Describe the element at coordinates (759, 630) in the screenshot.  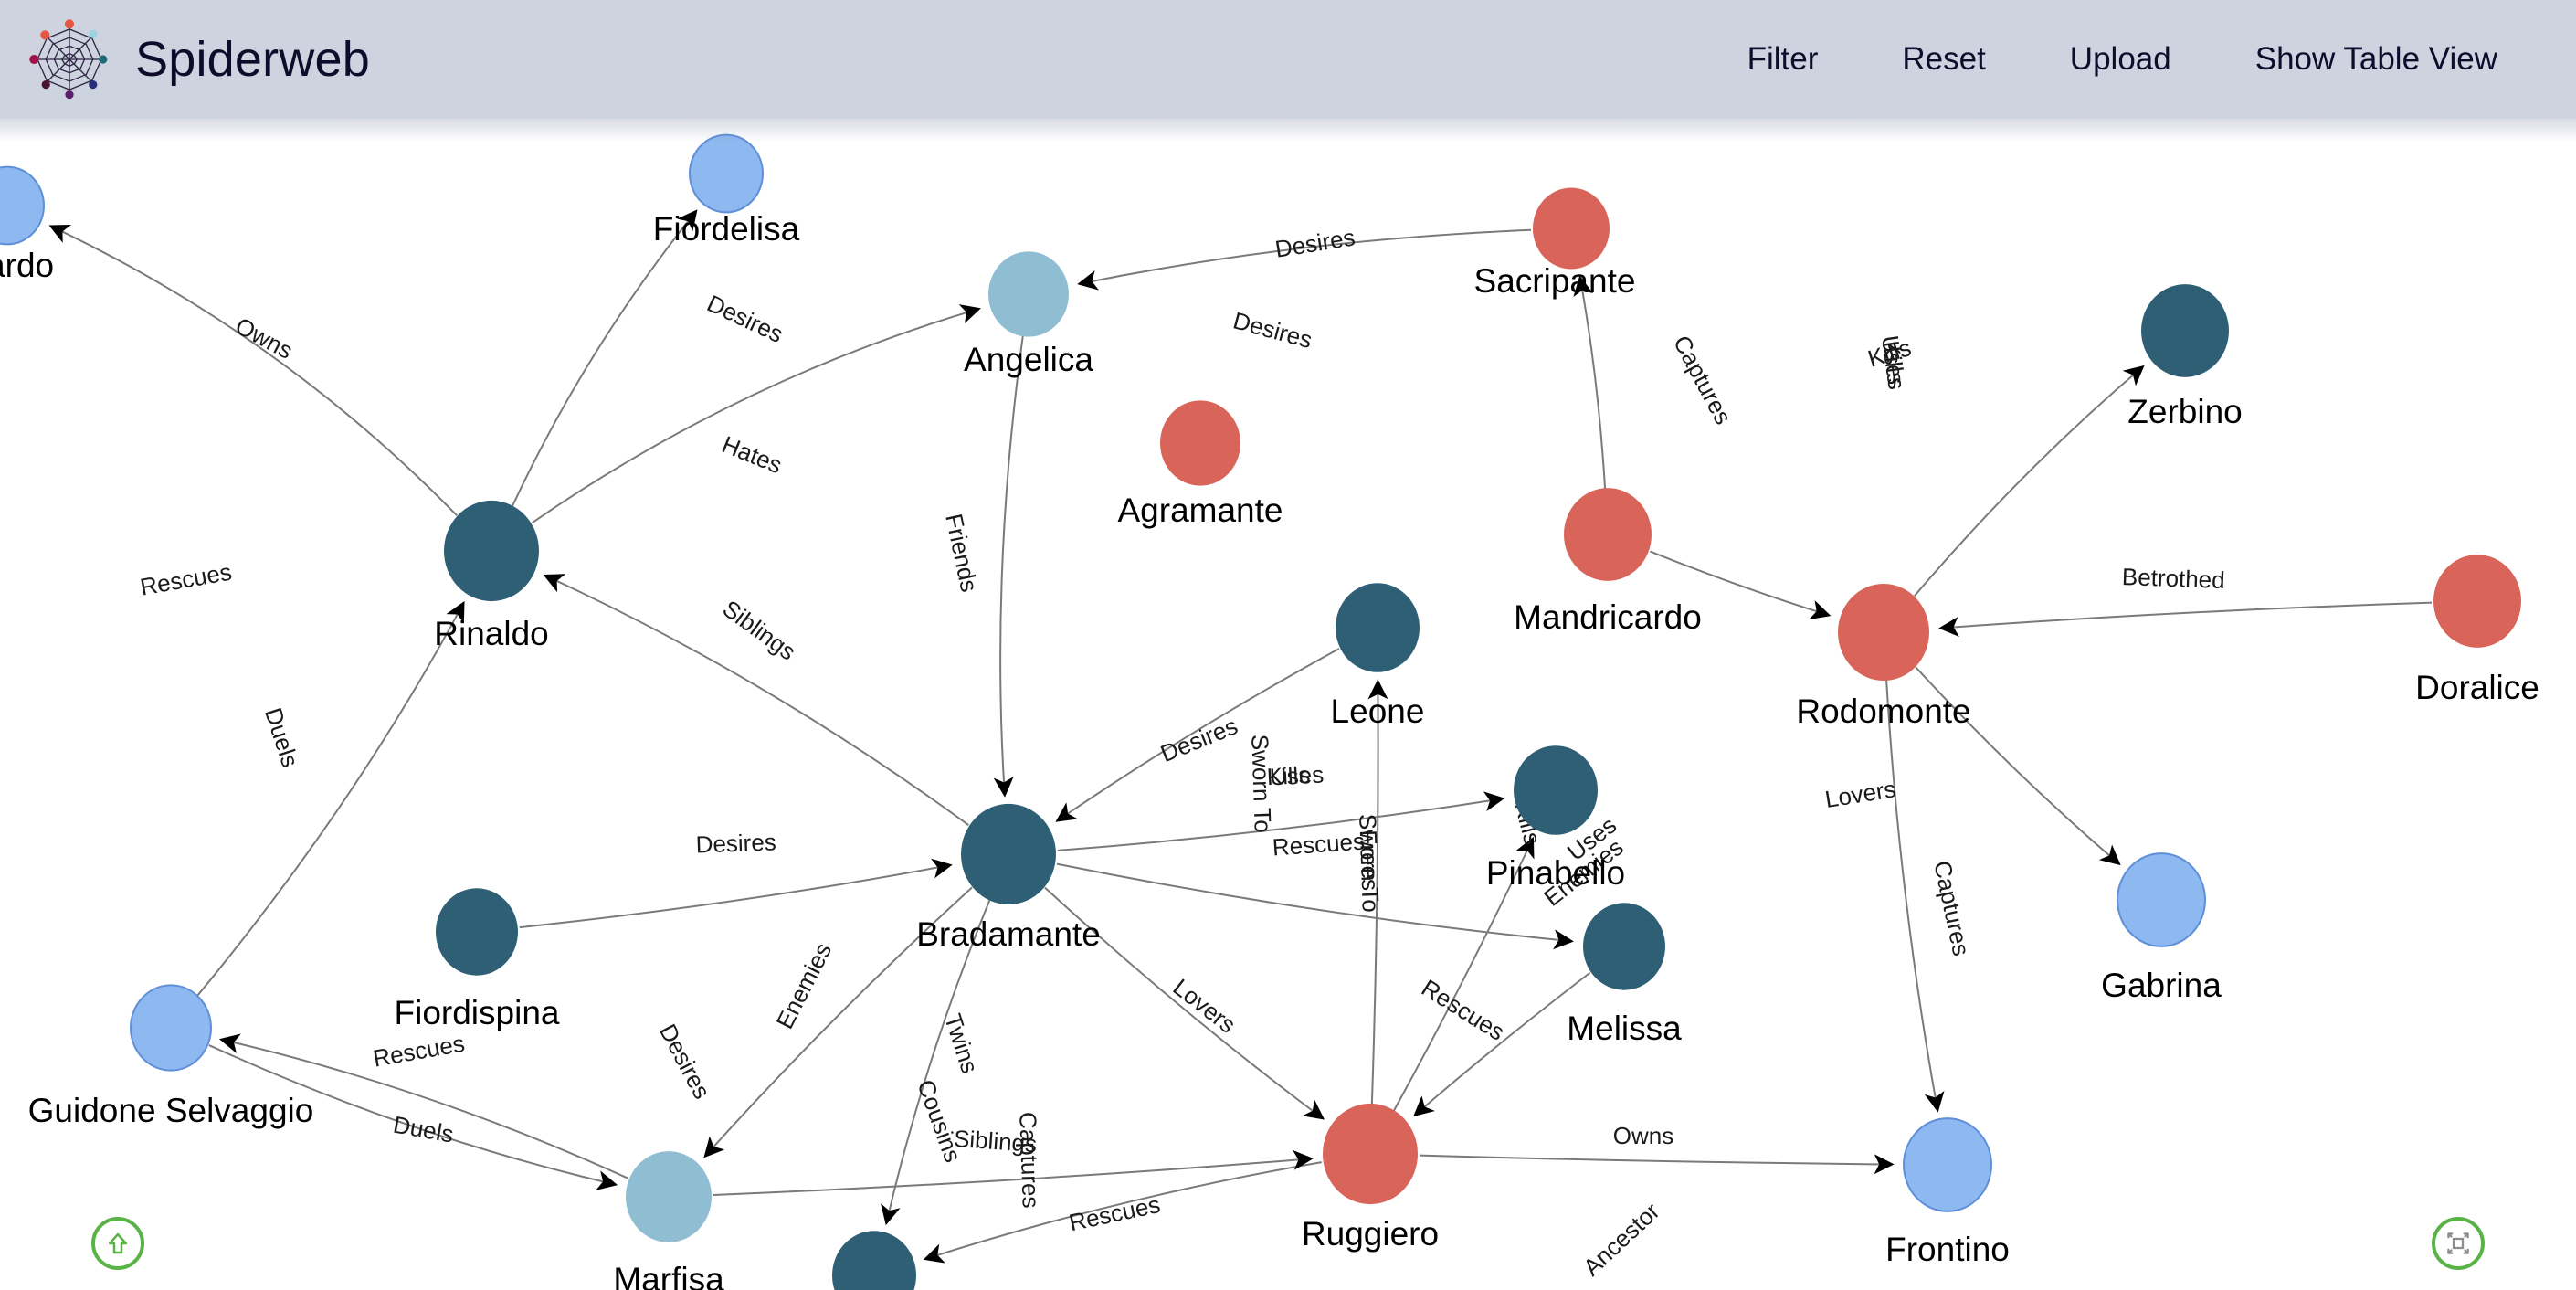
I see `edge-label: Siblings` at that location.